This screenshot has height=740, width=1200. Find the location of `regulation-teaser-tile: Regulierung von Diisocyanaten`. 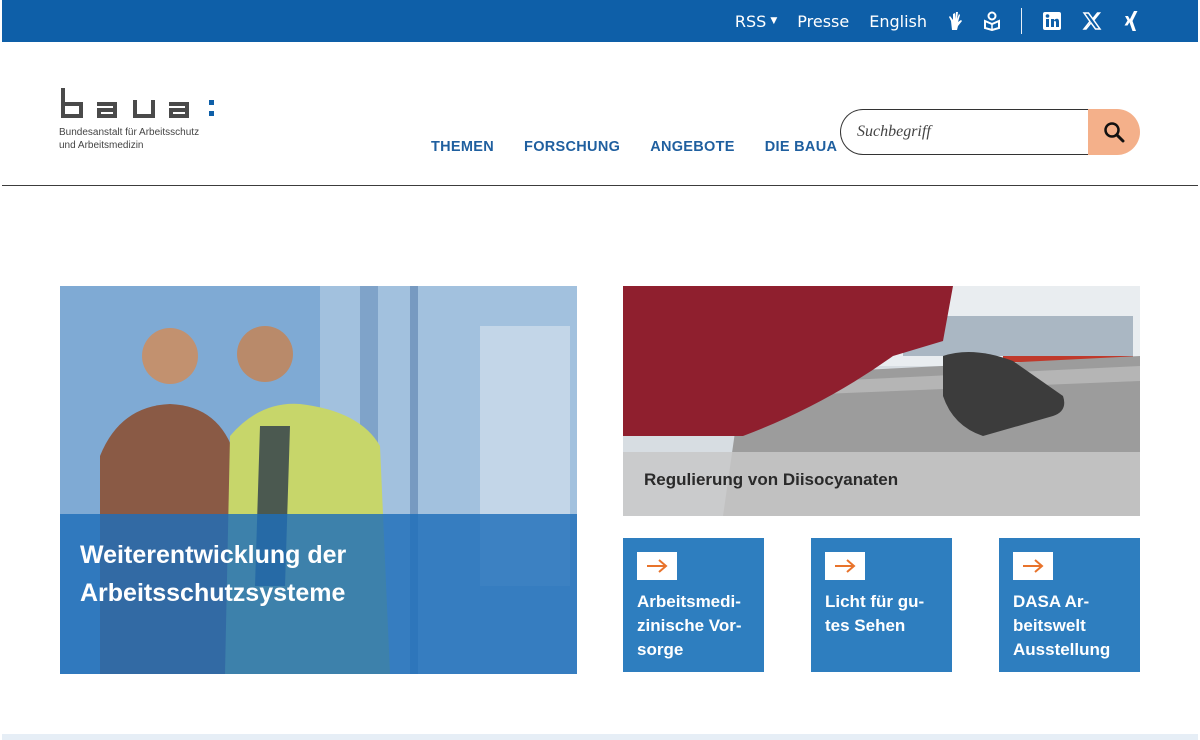

regulation-teaser-tile: Regulierung von Diisocyanaten is located at coordinates (881, 401).